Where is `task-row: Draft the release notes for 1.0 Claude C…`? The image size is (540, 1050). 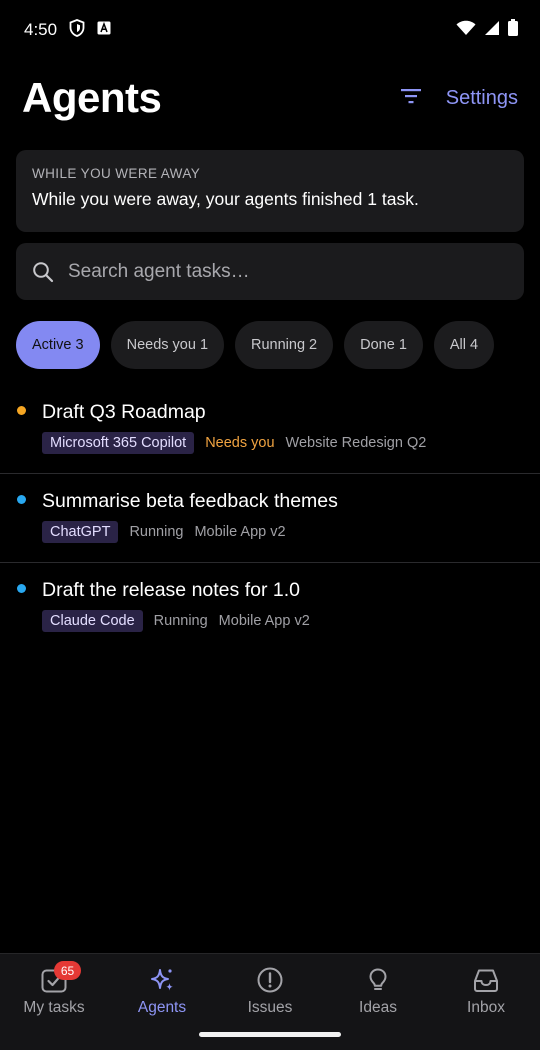 task-row: Draft the release notes for 1.0 Claude C… is located at coordinates (270, 607).